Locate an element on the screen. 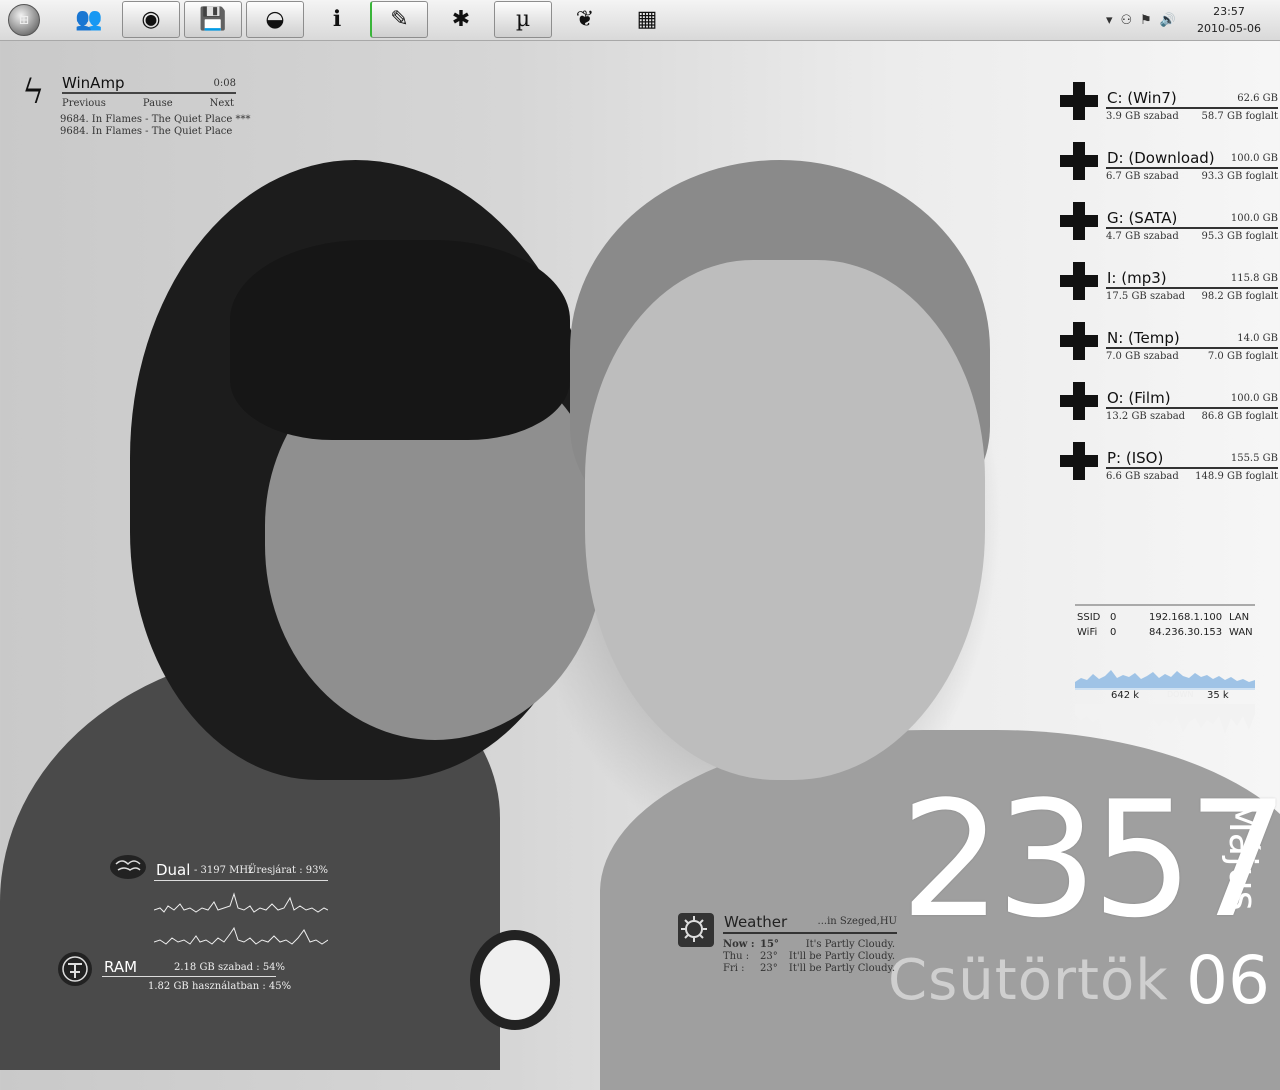 This screenshot has height=1090, width=1280. network-row-wan: WiFi 0 84.236.30.153 WAN is located at coordinates (1166, 634).